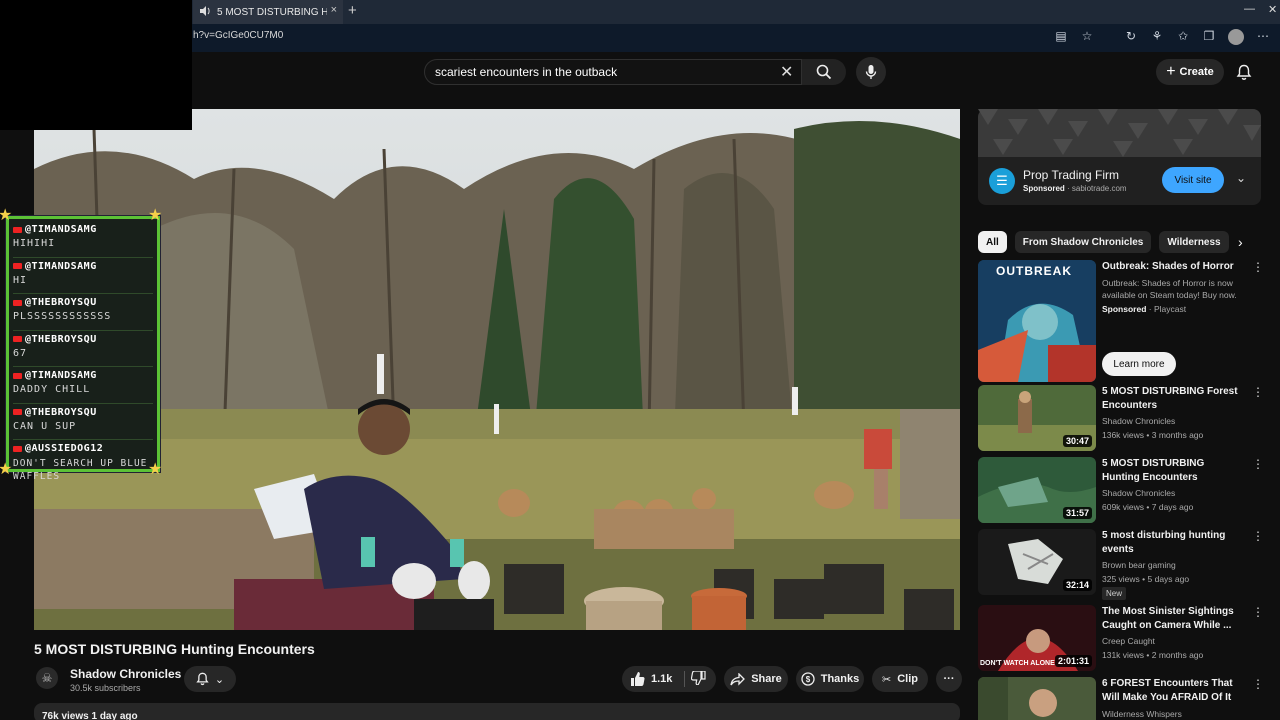  What do you see at coordinates (1077, 513) in the screenshot?
I see `duration: 31:57` at bounding box center [1077, 513].